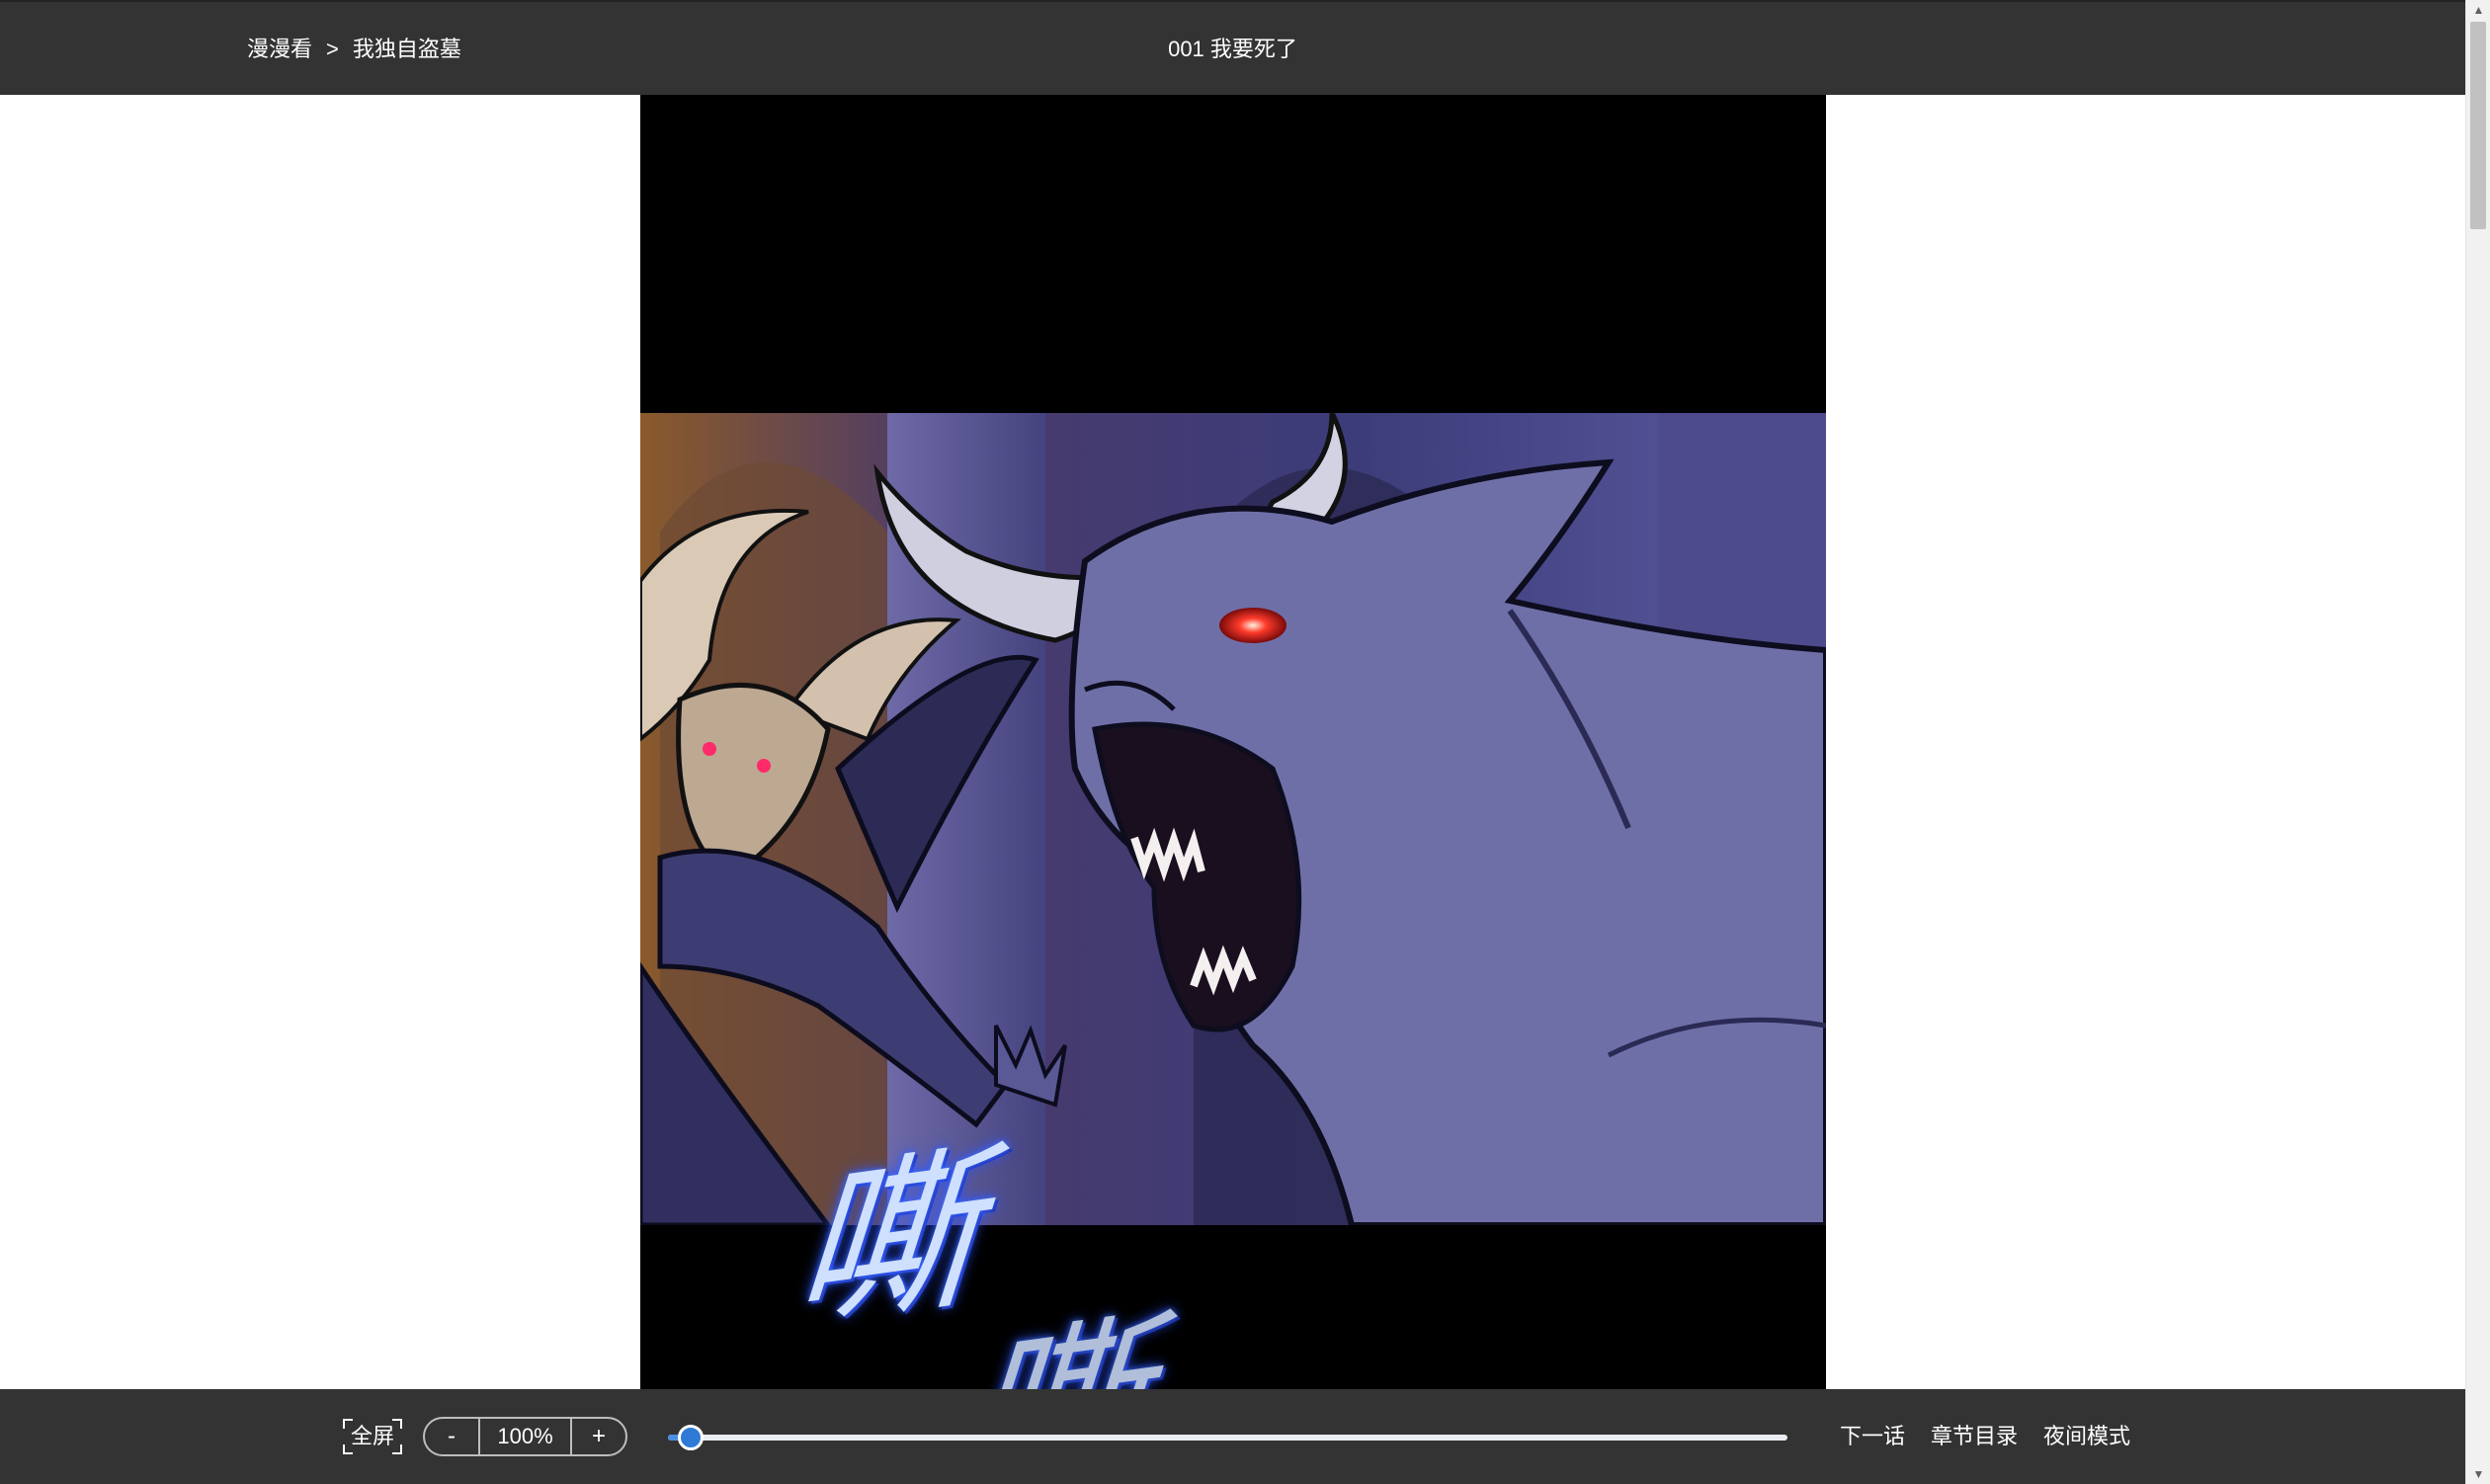 The image size is (2490, 1484). Describe the element at coordinates (2478, 1474) in the screenshot. I see `scroll-down-arrow-icon: ▼` at that location.